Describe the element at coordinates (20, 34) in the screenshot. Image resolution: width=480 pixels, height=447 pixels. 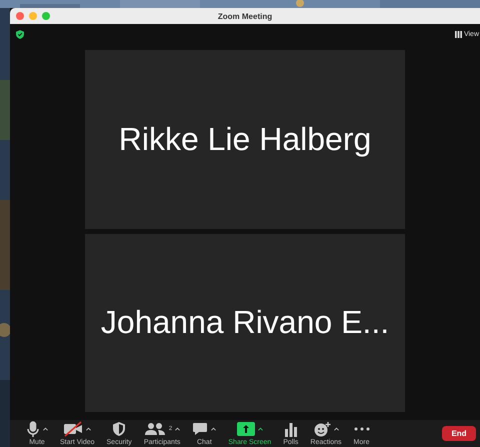
I see `shield-check-icon` at that location.